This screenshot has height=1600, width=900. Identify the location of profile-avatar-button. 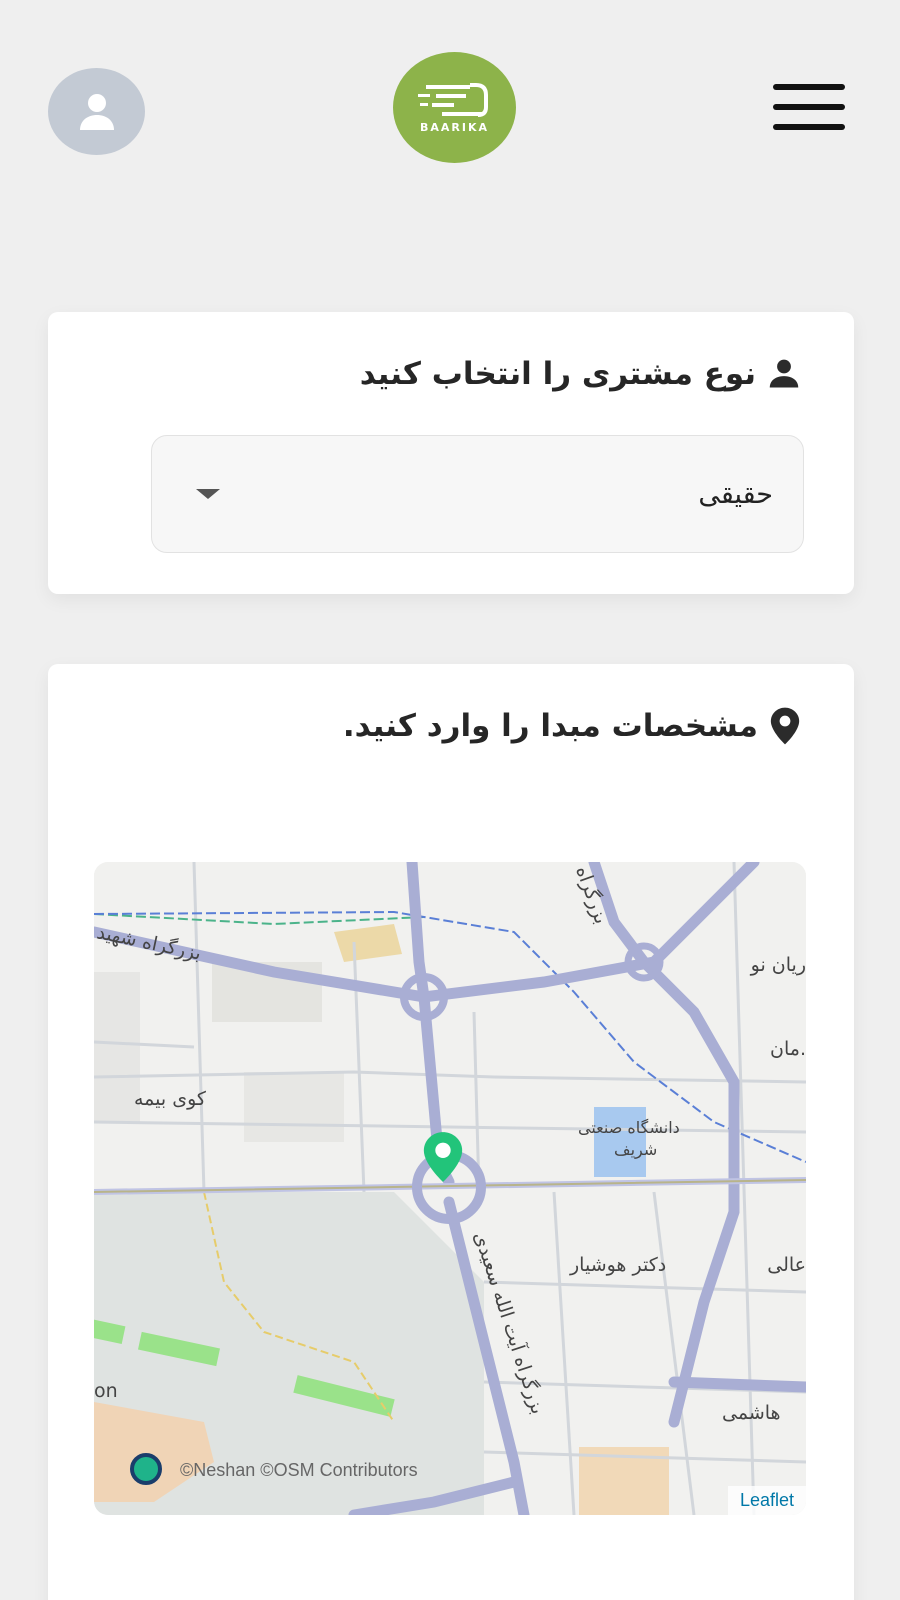
(96, 111).